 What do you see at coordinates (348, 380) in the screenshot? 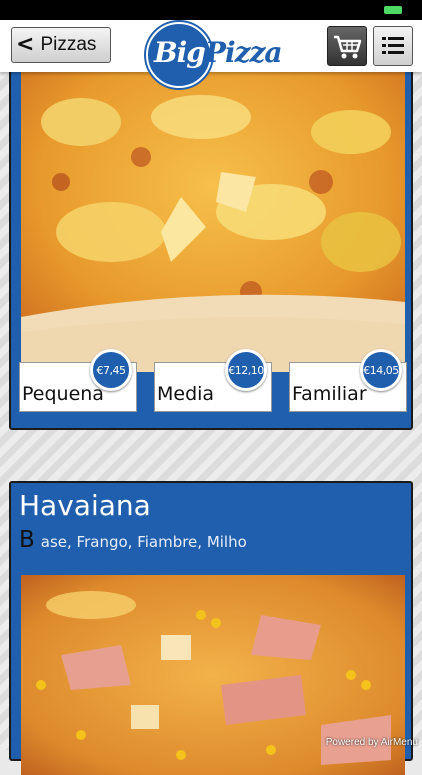
I see `size-option-familiar: Familiar €14,05` at bounding box center [348, 380].